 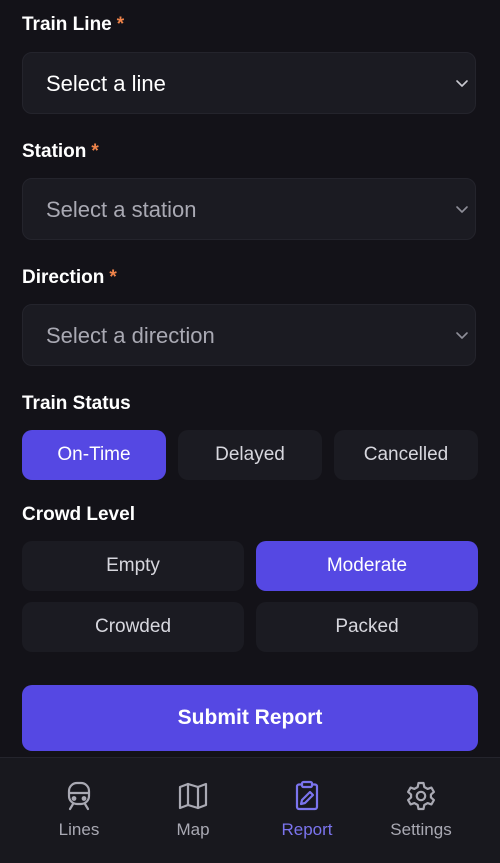 I want to click on nav-item-lines: Lines, so click(x=79, y=810).